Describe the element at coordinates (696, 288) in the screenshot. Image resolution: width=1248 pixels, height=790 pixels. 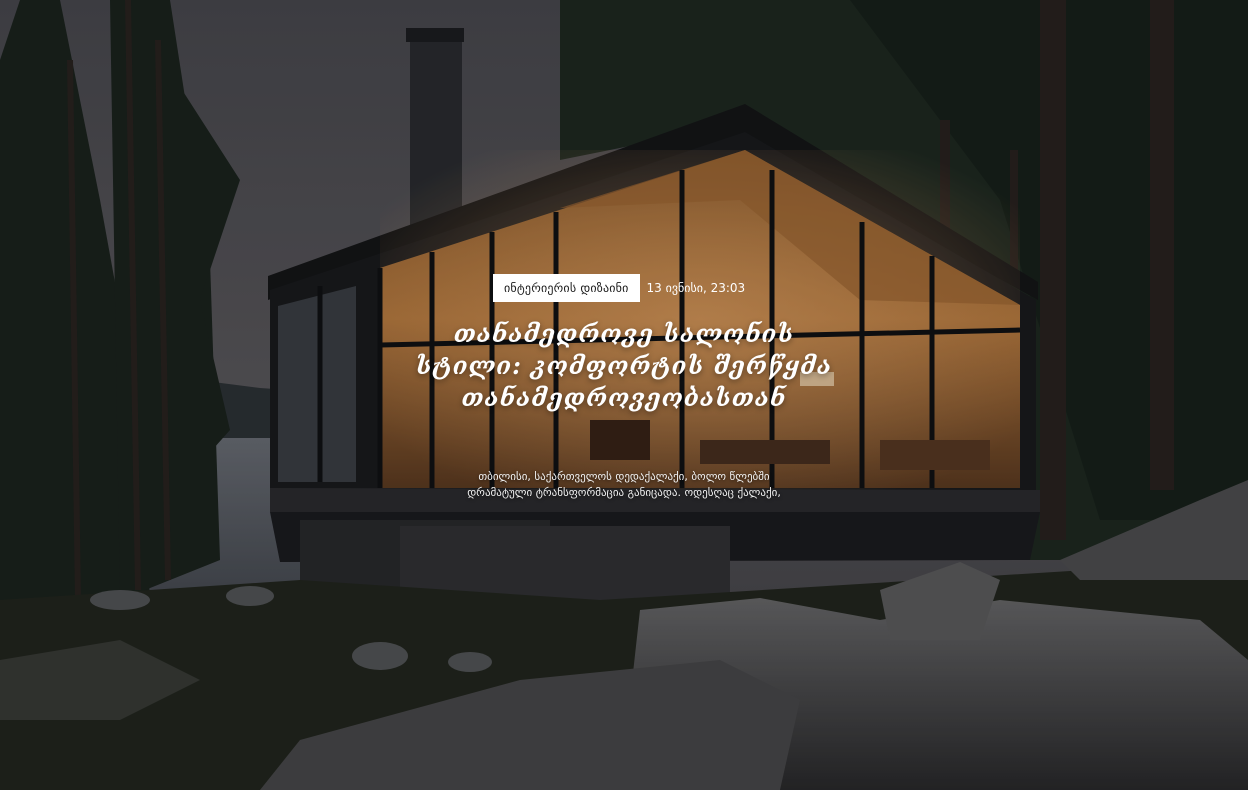
I see `post-date: 13 ივნისი, 23:03` at that location.